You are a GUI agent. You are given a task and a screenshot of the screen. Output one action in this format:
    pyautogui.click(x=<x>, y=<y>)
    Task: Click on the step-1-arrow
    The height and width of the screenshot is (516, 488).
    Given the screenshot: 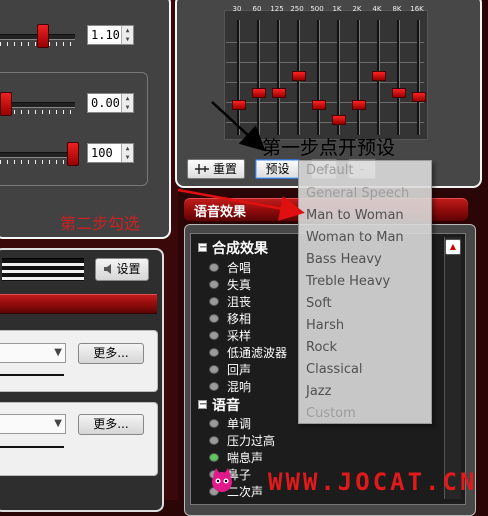 What is the action you would take?
    pyautogui.click(x=238, y=126)
    